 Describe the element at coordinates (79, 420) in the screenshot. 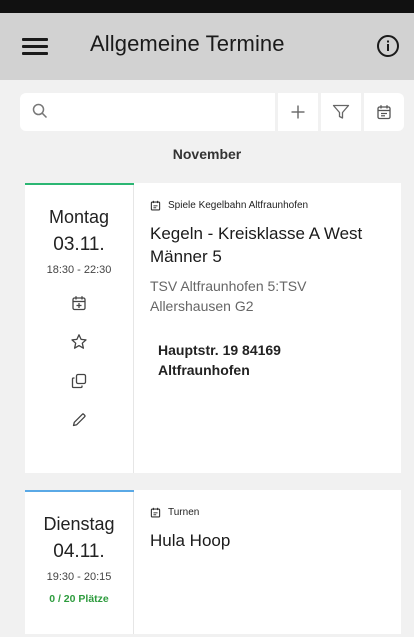

I see `edit-pencil-icon` at that location.